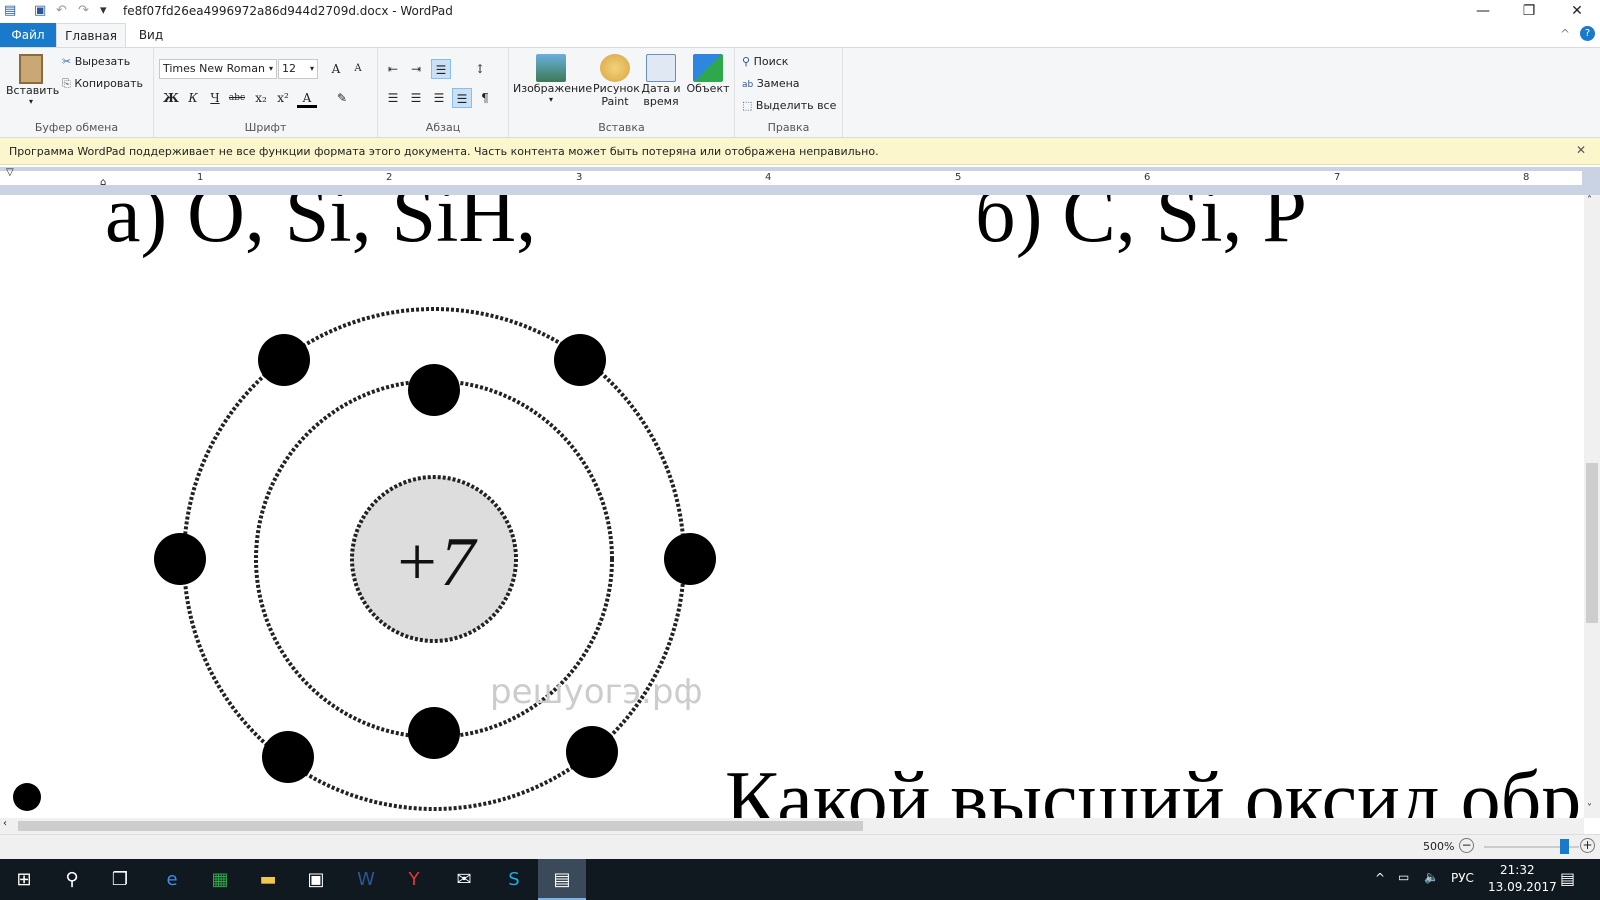  What do you see at coordinates (172, 879) in the screenshot?
I see `edge-icon: e` at bounding box center [172, 879].